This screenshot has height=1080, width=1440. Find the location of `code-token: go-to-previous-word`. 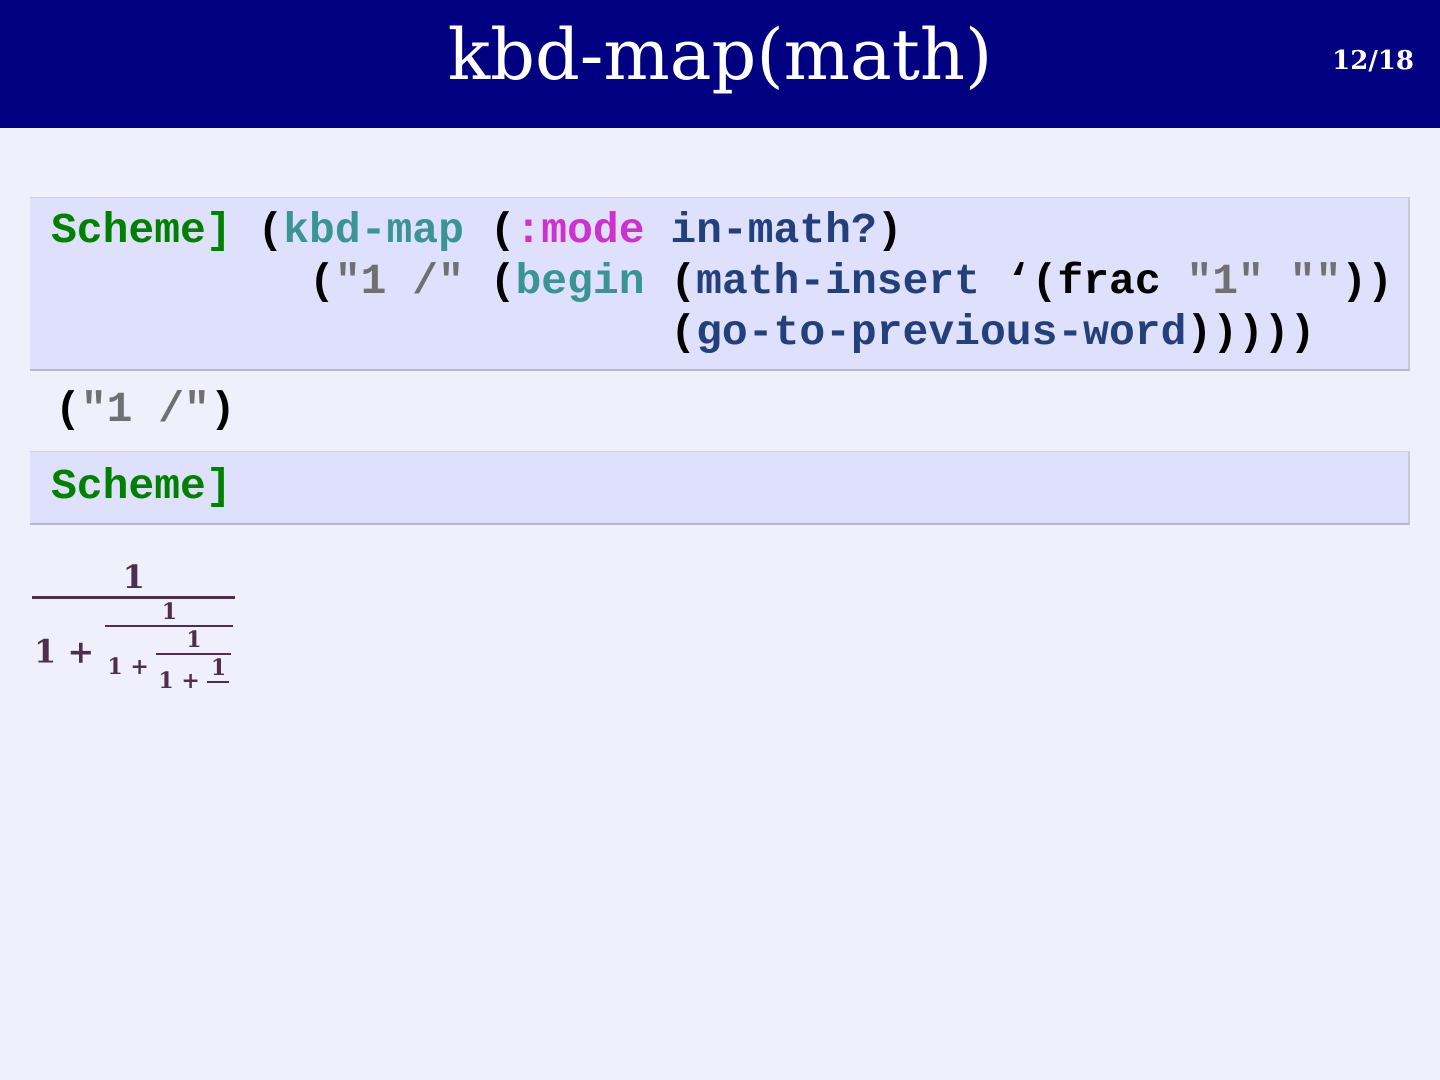

code-token: go-to-previous-word is located at coordinates (941, 332).